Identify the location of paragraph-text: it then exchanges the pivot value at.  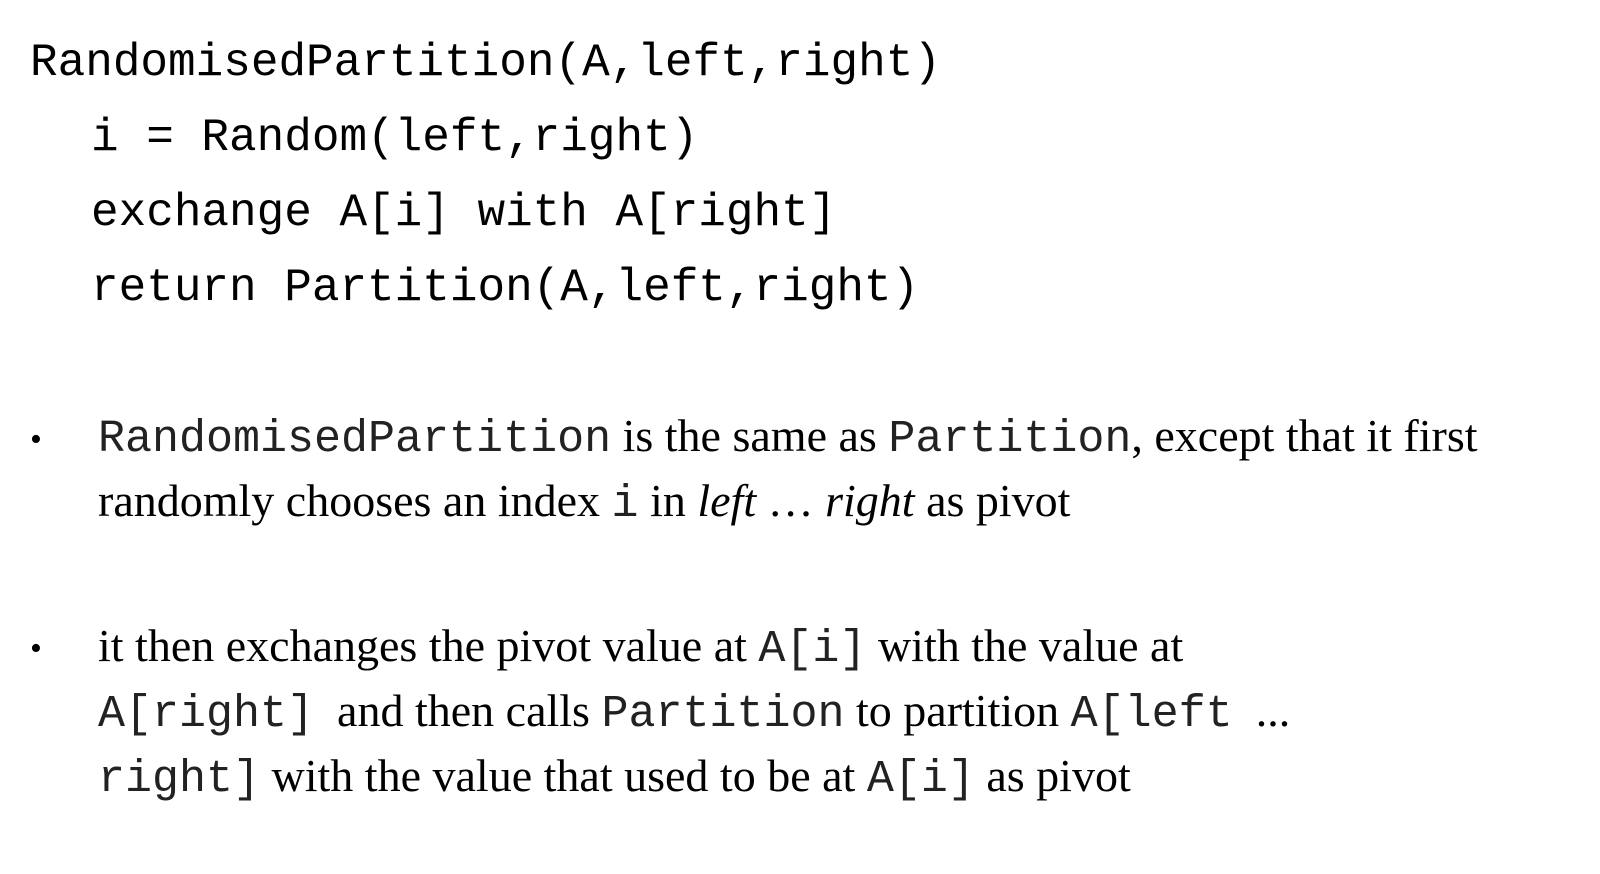
(428, 645).